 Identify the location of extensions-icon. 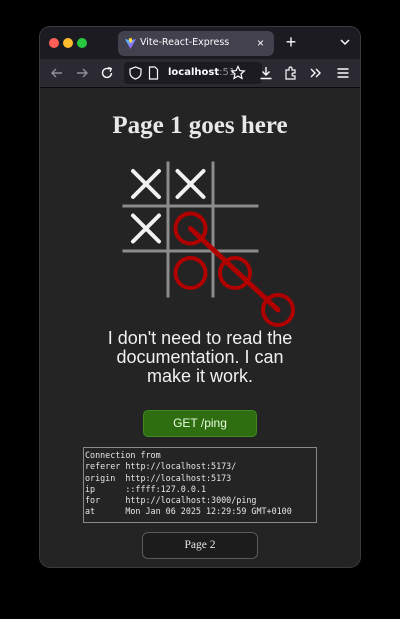
(291, 73).